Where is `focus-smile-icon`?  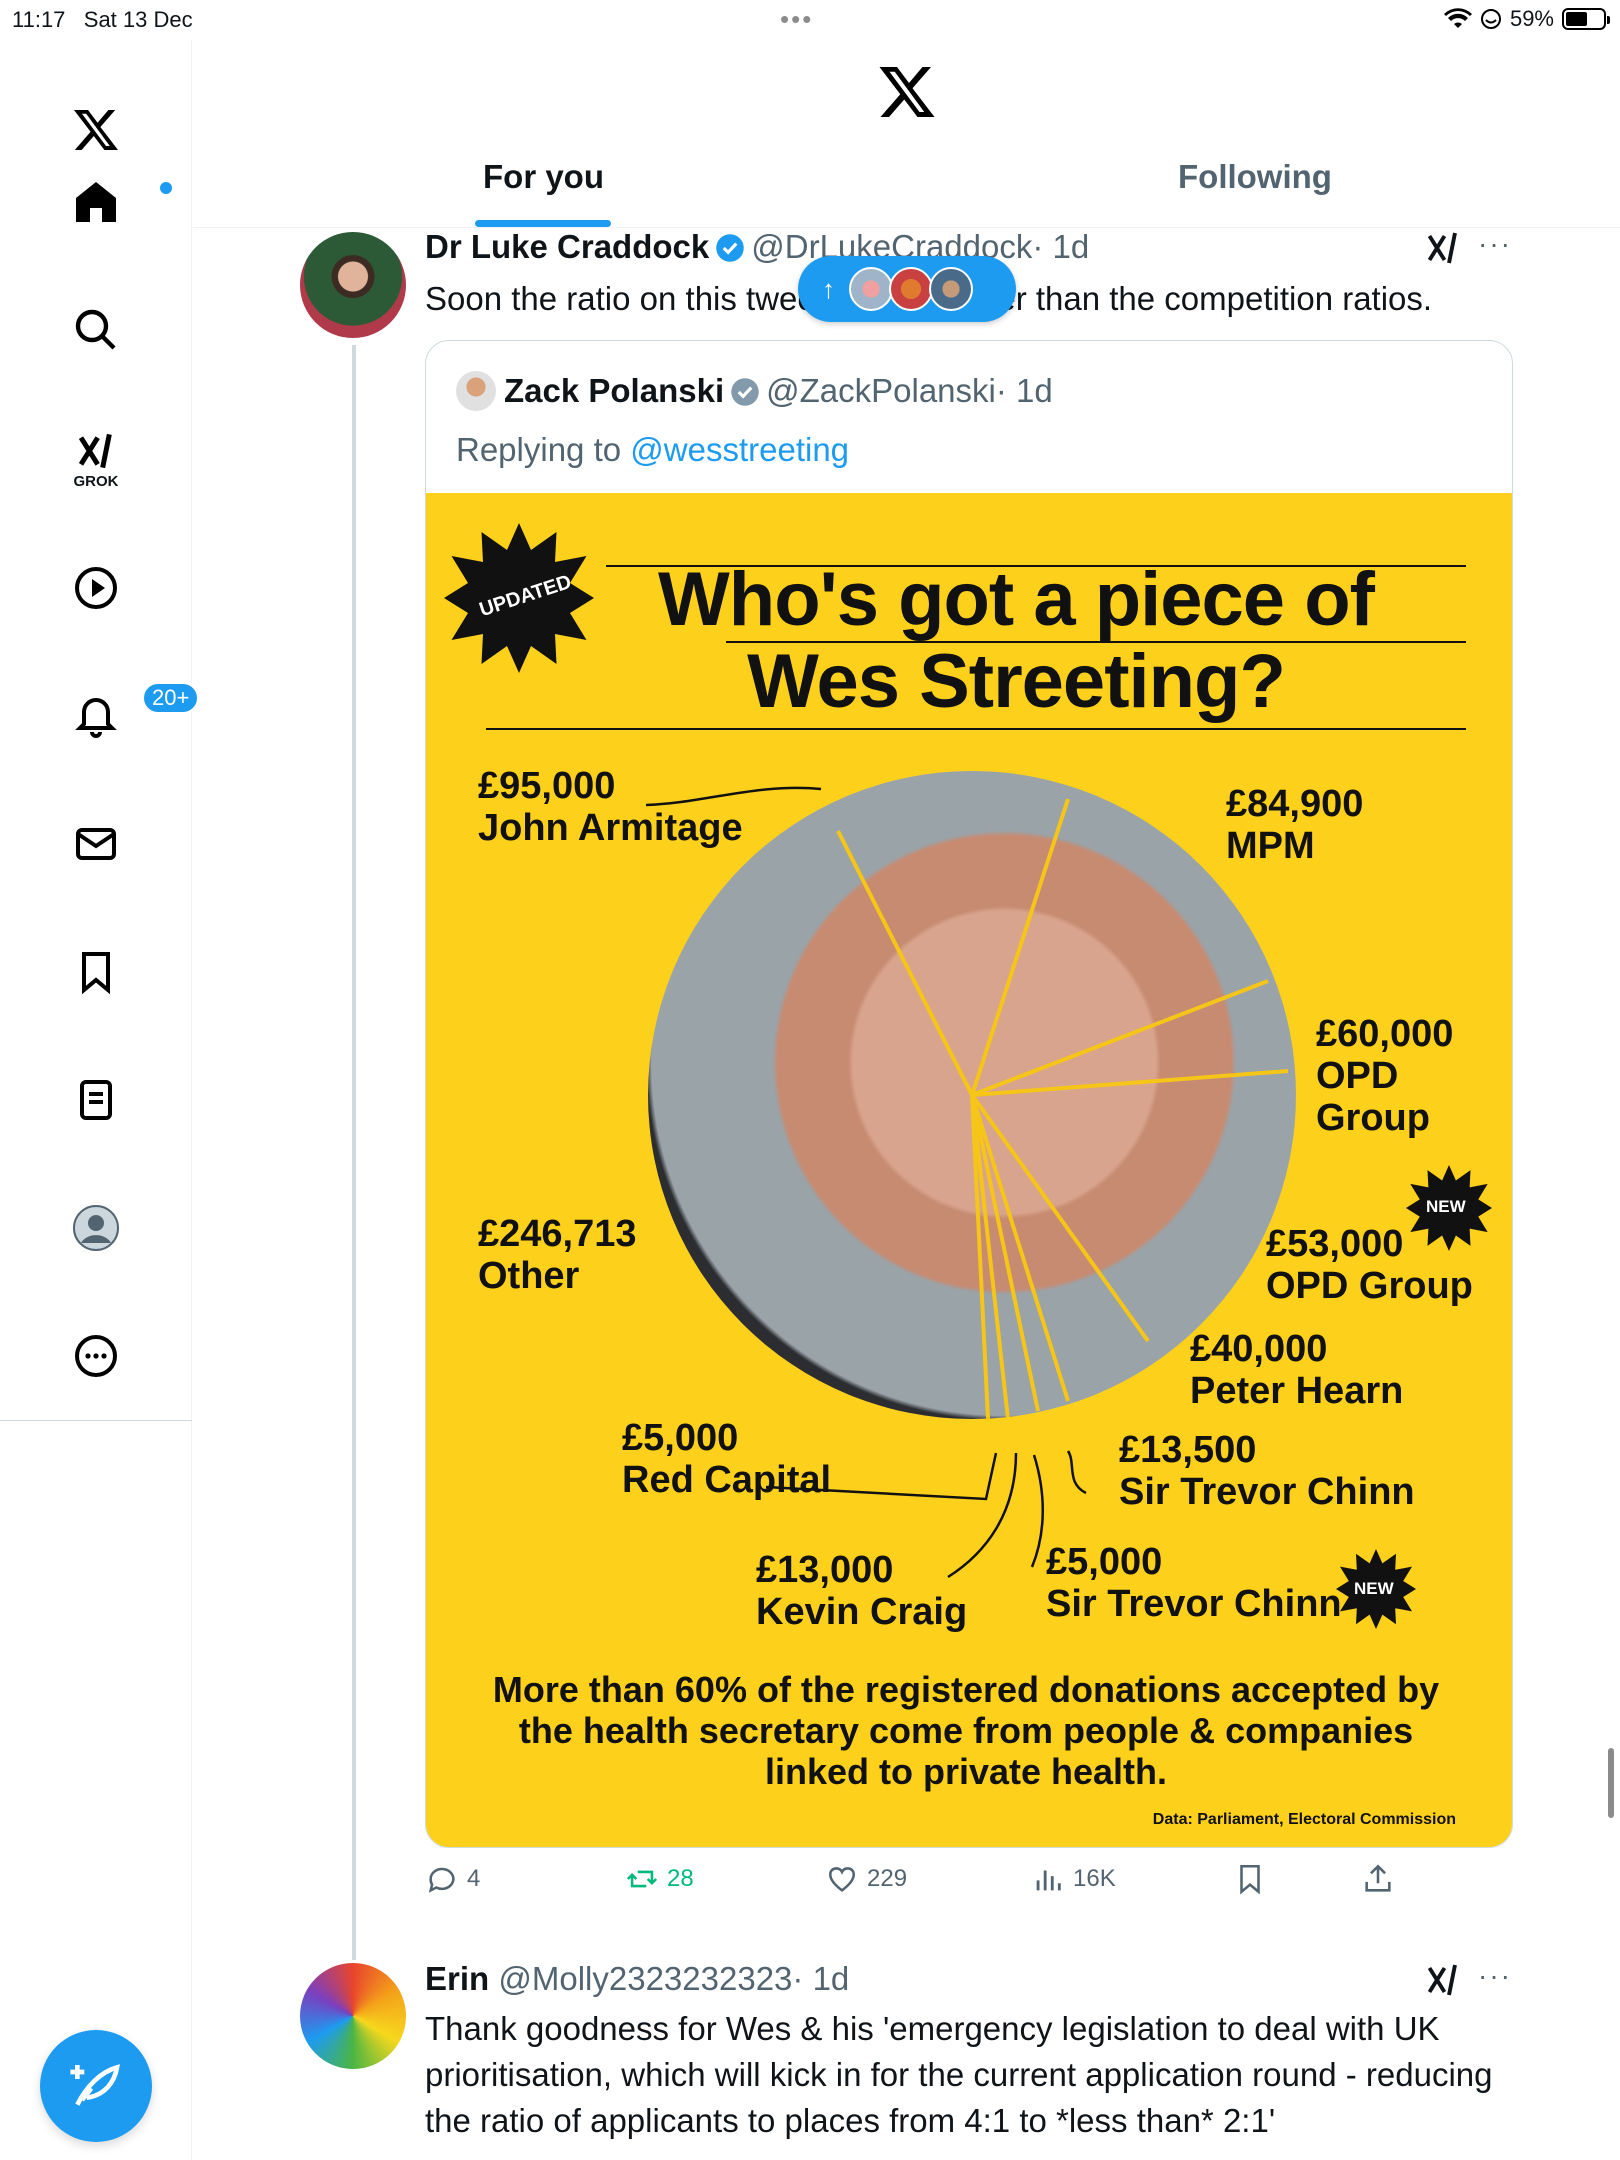
focus-smile-icon is located at coordinates (1490, 19).